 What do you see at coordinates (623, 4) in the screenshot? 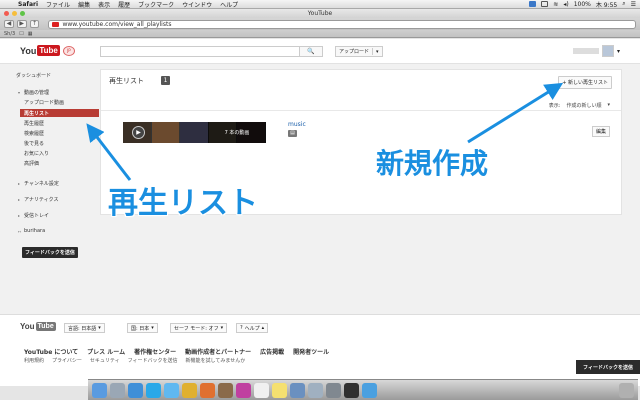
I see `spotlight-icon: ⌕` at bounding box center [623, 4].